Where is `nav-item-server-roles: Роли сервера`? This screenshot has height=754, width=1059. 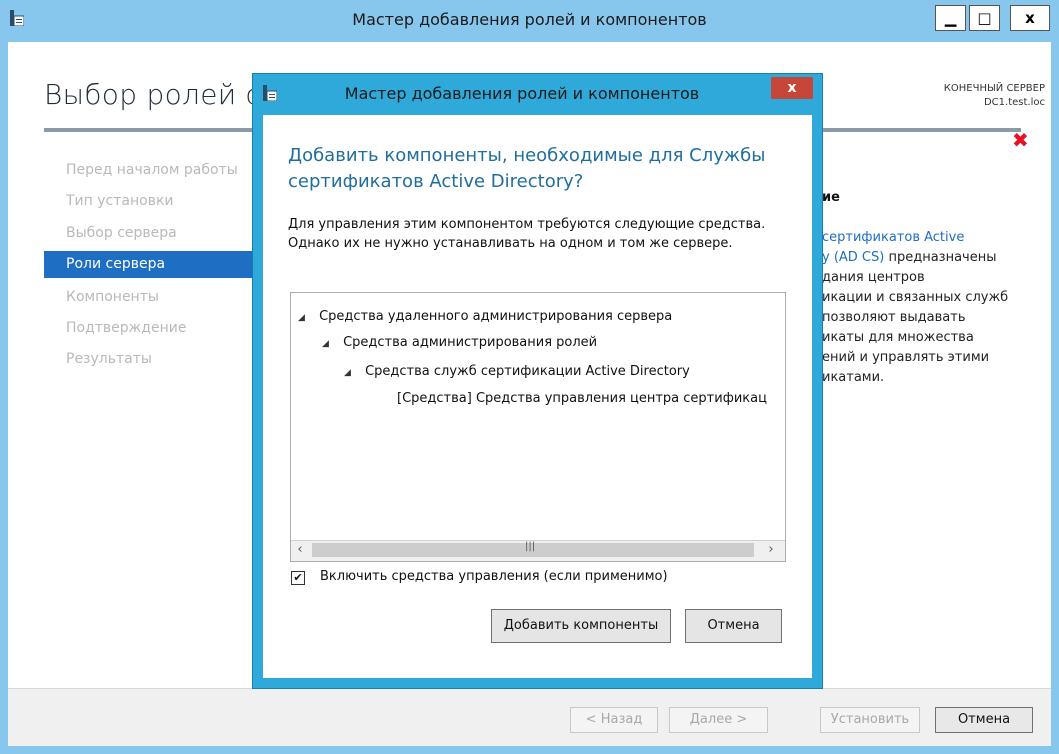
nav-item-server-roles: Роли сервера is located at coordinates (149, 264).